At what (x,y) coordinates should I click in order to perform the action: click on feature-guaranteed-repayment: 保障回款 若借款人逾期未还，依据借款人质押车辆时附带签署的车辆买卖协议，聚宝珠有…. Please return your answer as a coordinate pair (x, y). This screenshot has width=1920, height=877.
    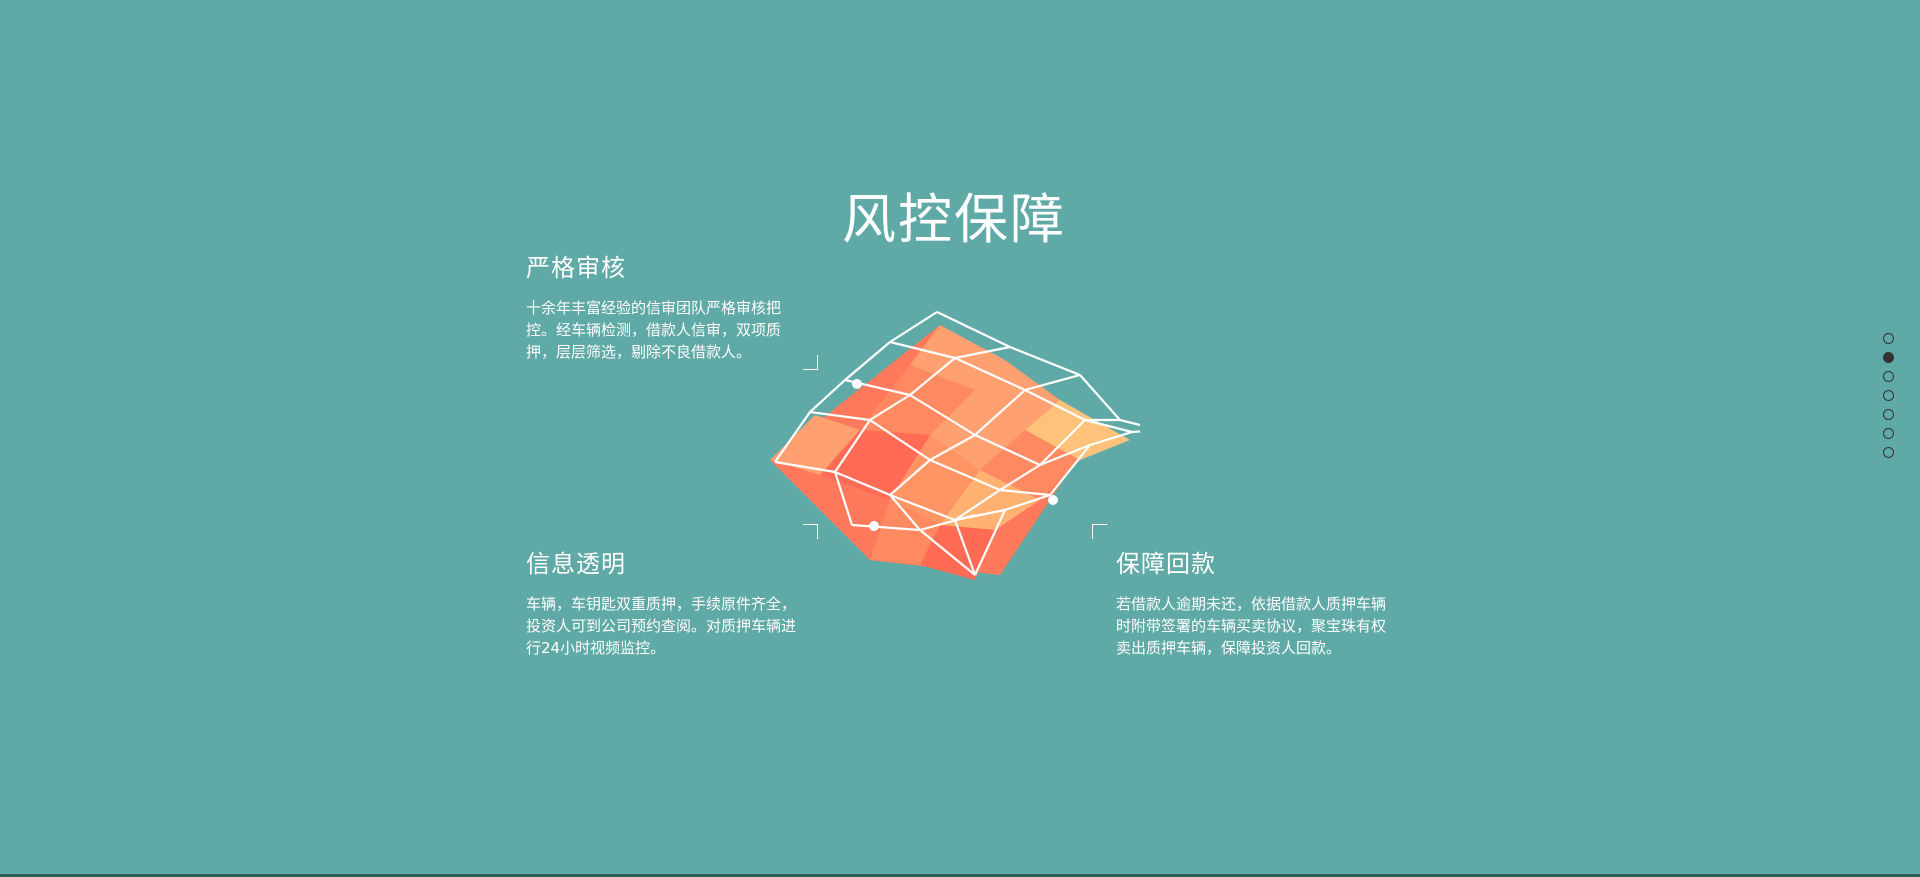
    Looking at the image, I should click on (1257, 601).